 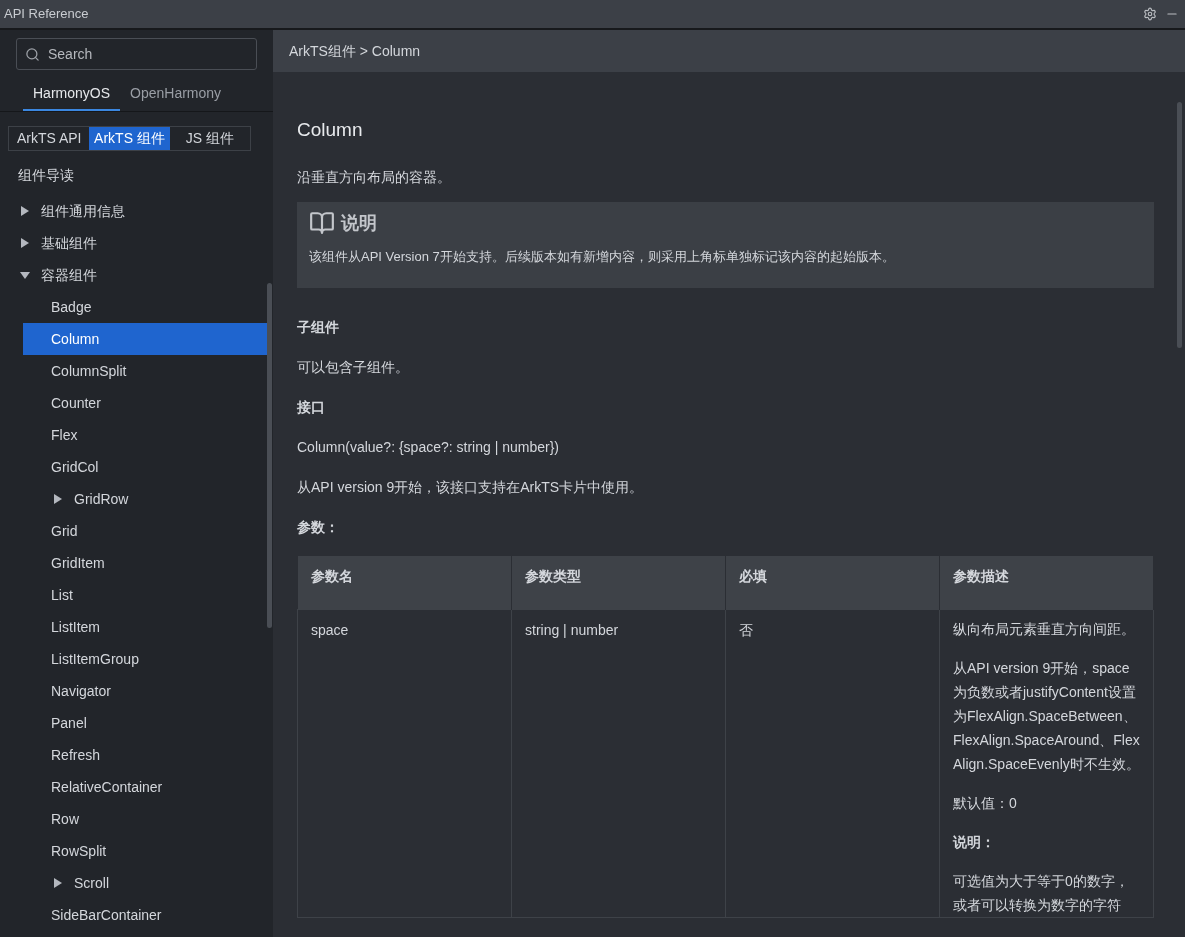 I want to click on guide-link: 组件导读, so click(x=136, y=178).